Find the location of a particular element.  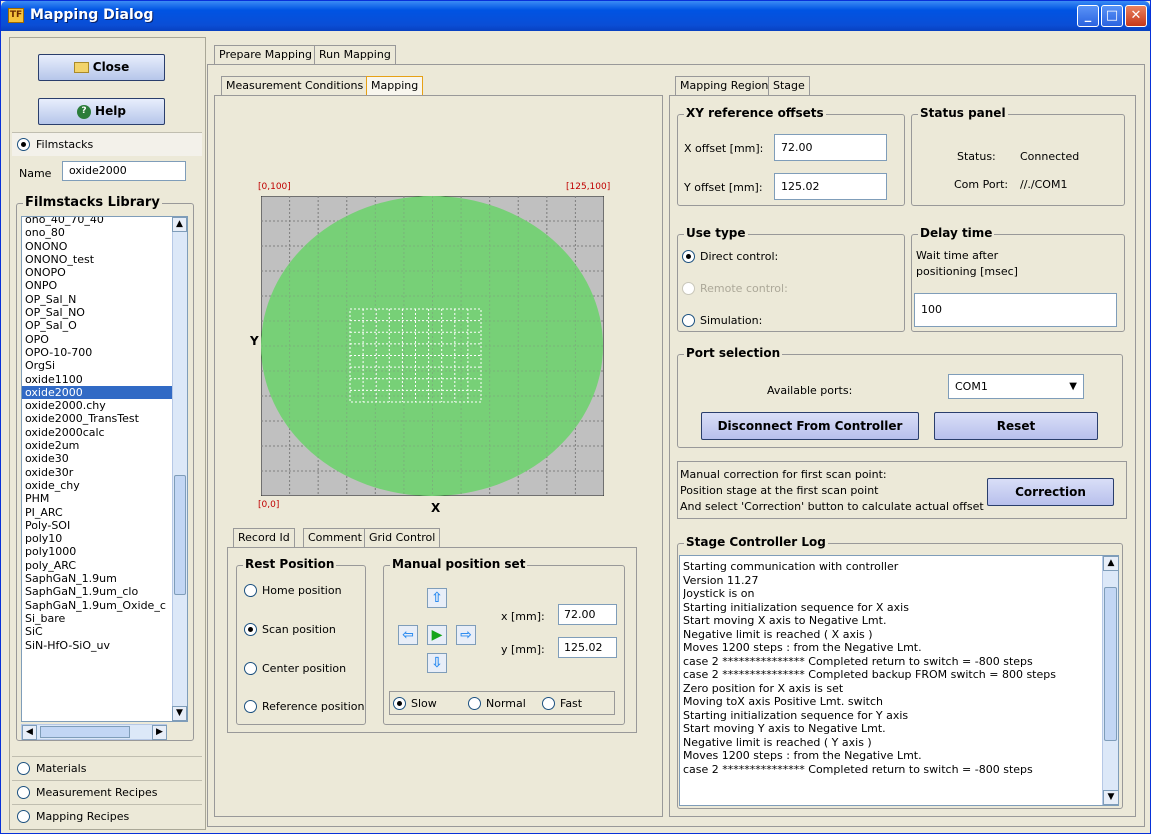

x-offset-field: 72.00 is located at coordinates (830, 147).